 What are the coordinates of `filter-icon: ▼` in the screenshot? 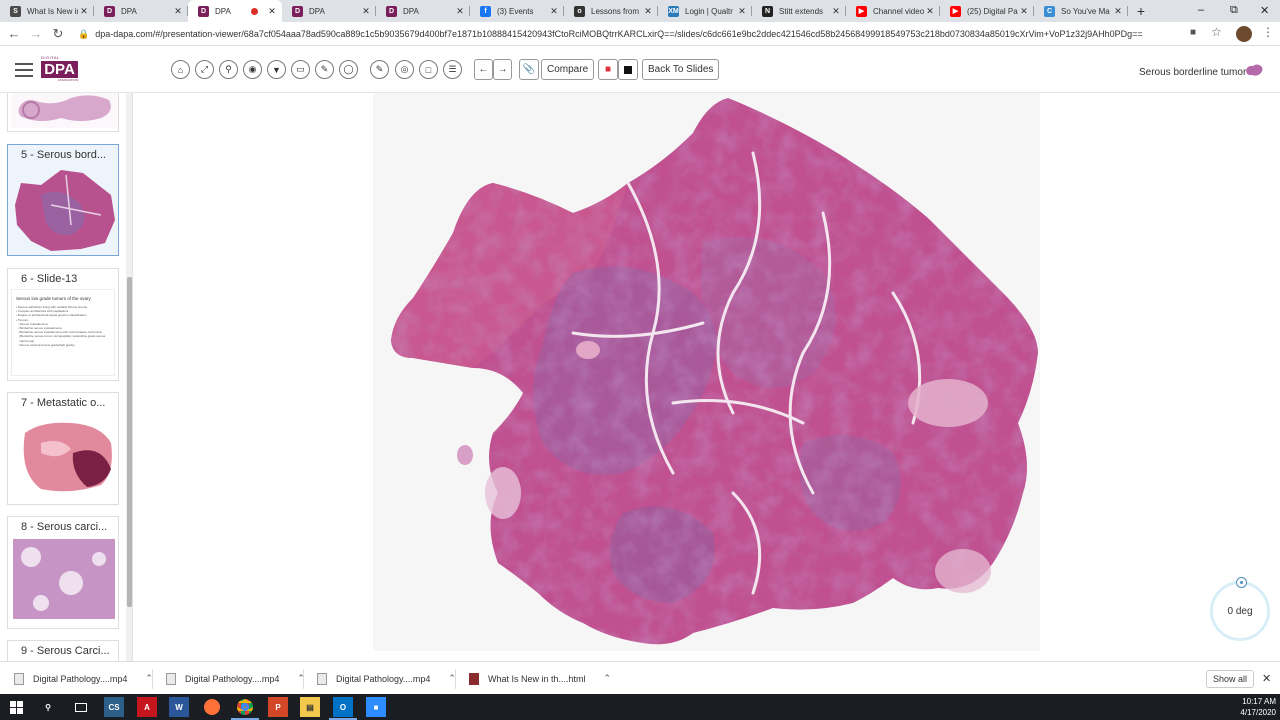 It's located at (276, 69).